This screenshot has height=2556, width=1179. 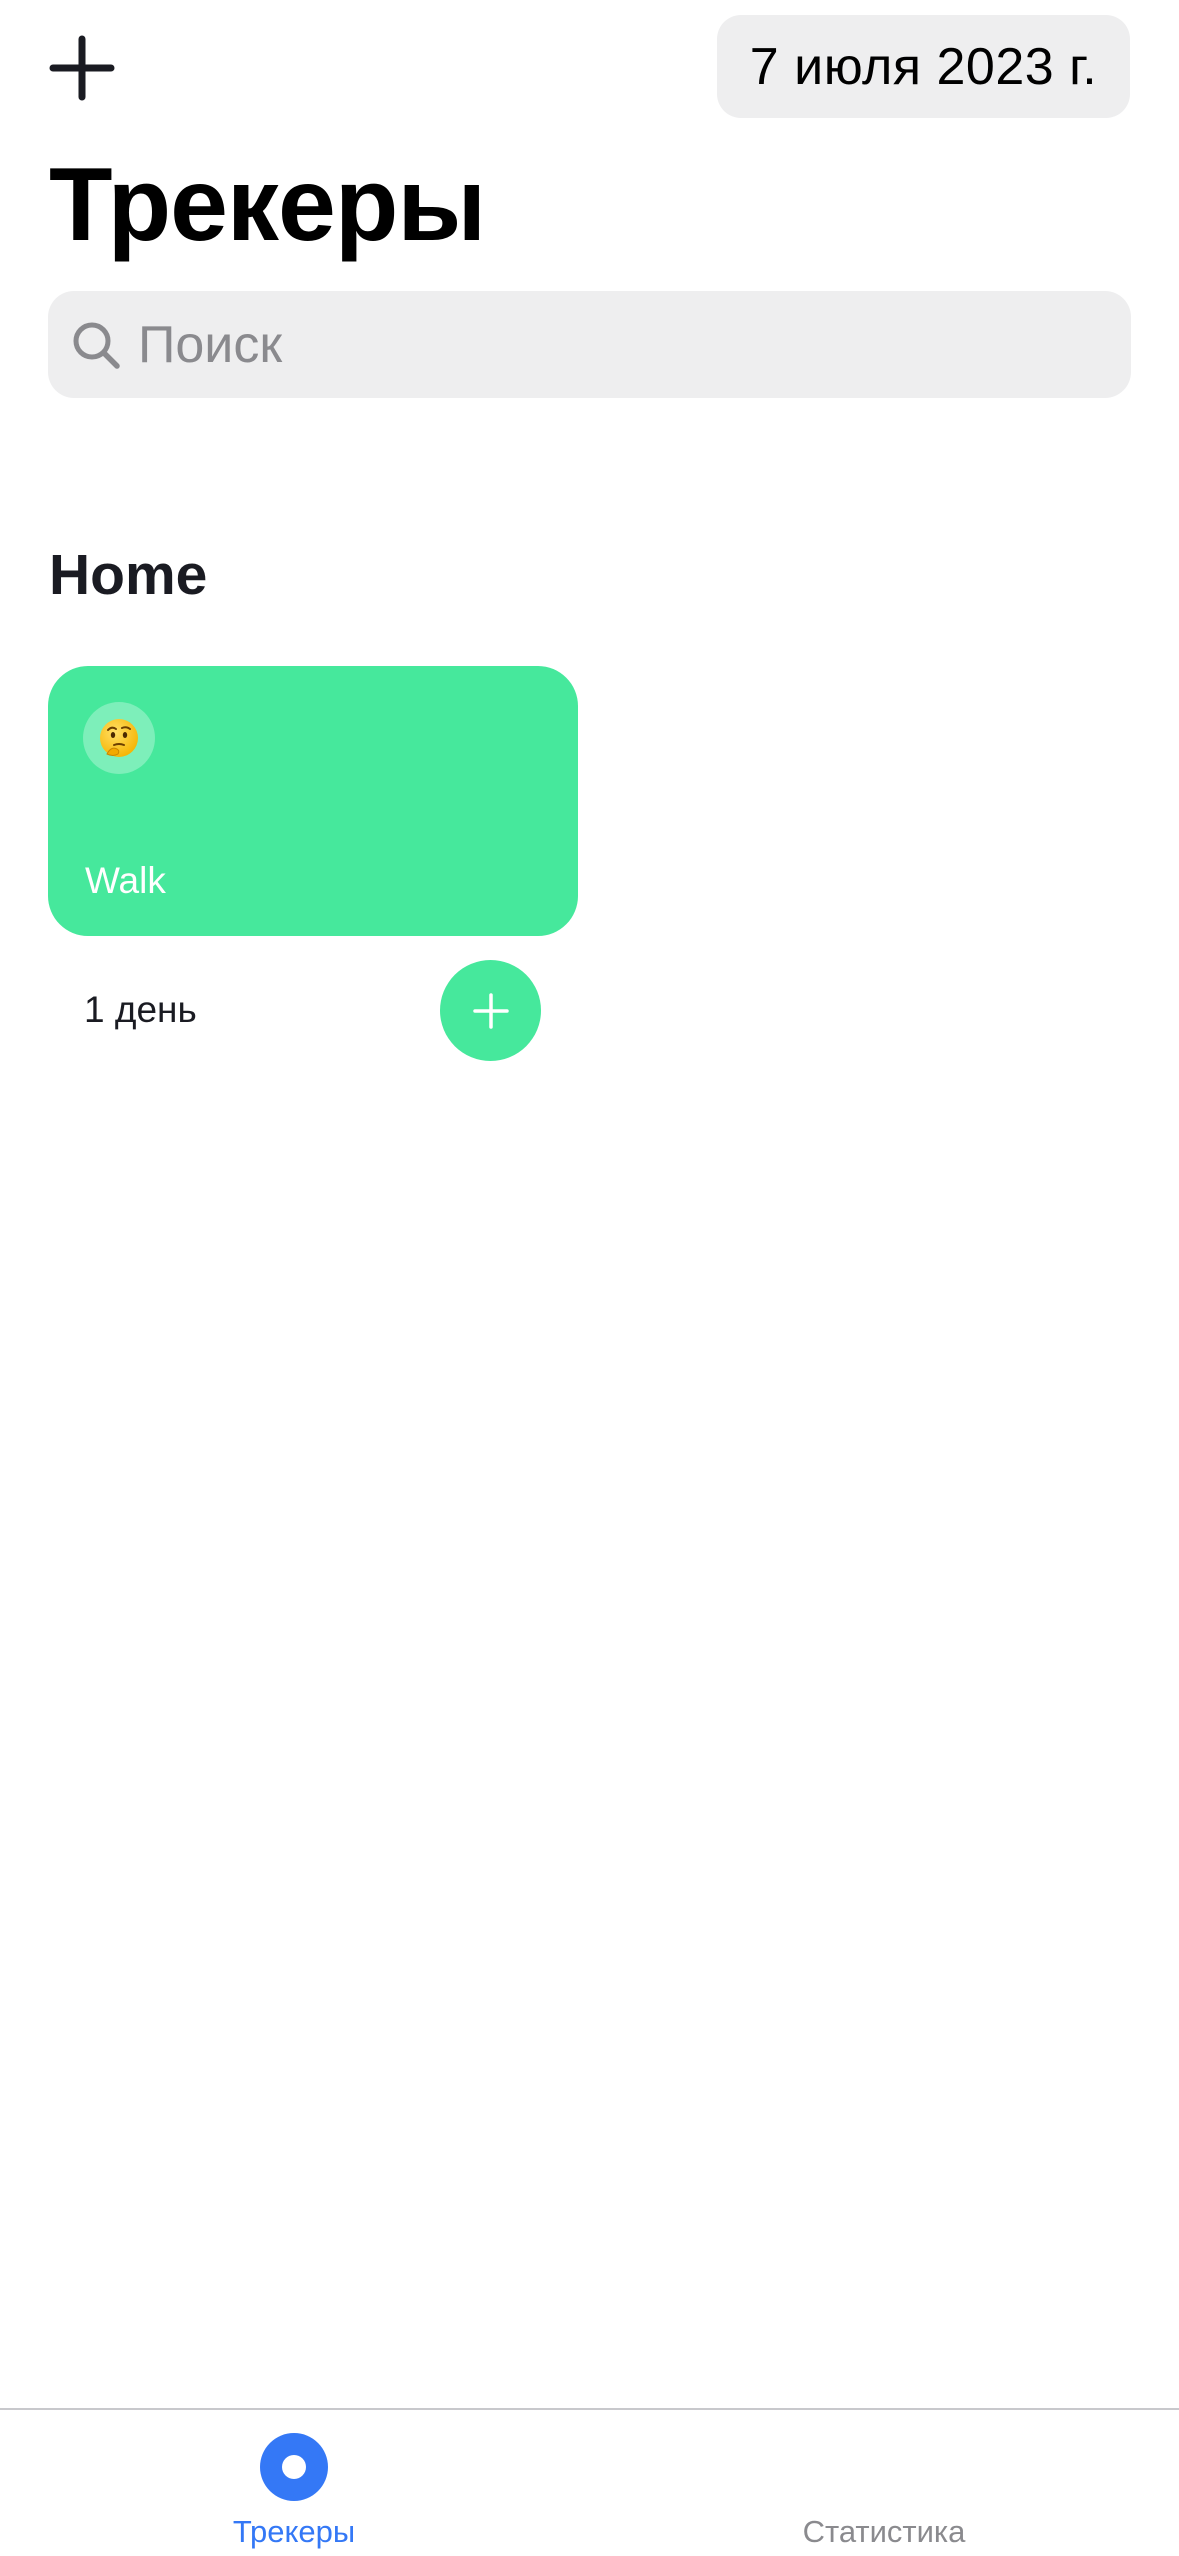 What do you see at coordinates (589, 2482) in the screenshot?
I see `tab-bar: Трекеры Статистика` at bounding box center [589, 2482].